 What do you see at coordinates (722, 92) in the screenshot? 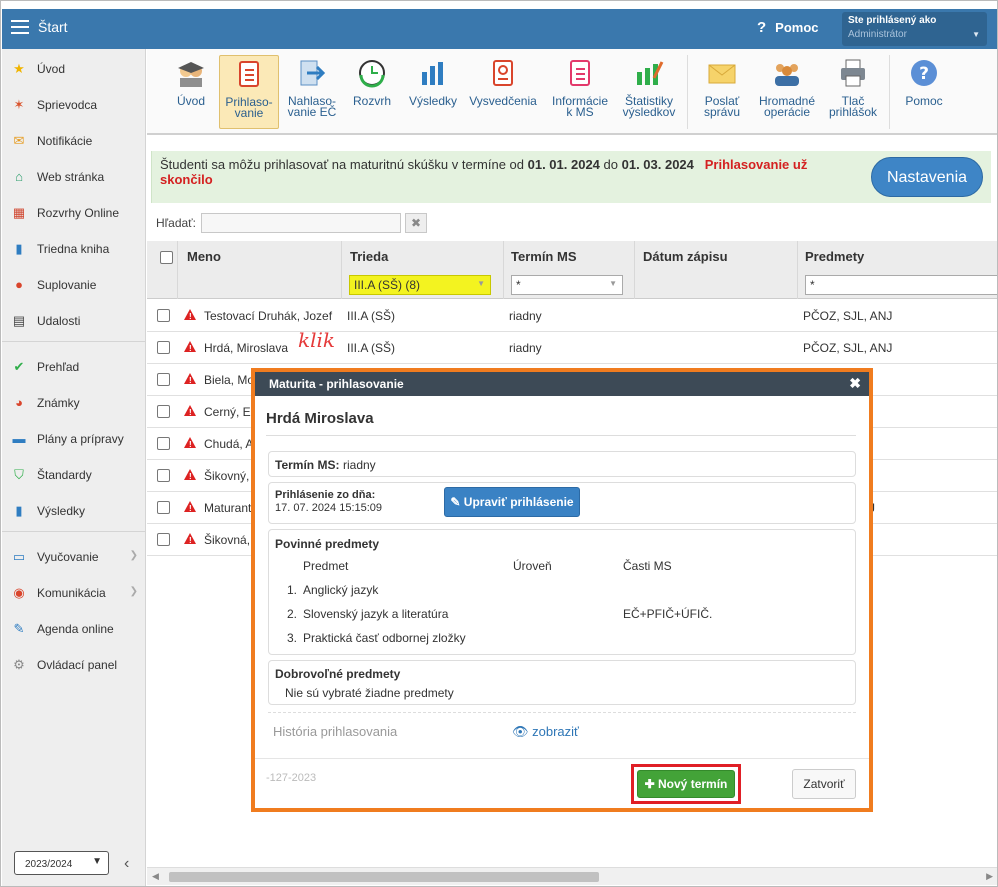
I see `toolbar-poslat-spravu: Poslať správu` at bounding box center [722, 92].